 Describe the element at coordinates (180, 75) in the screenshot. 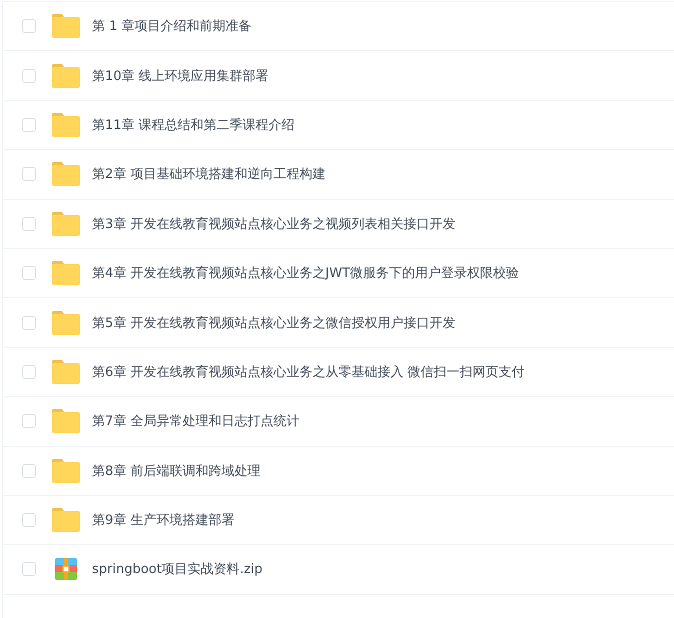

I see `file-name: 第10章 线上环境应用集群部署` at that location.